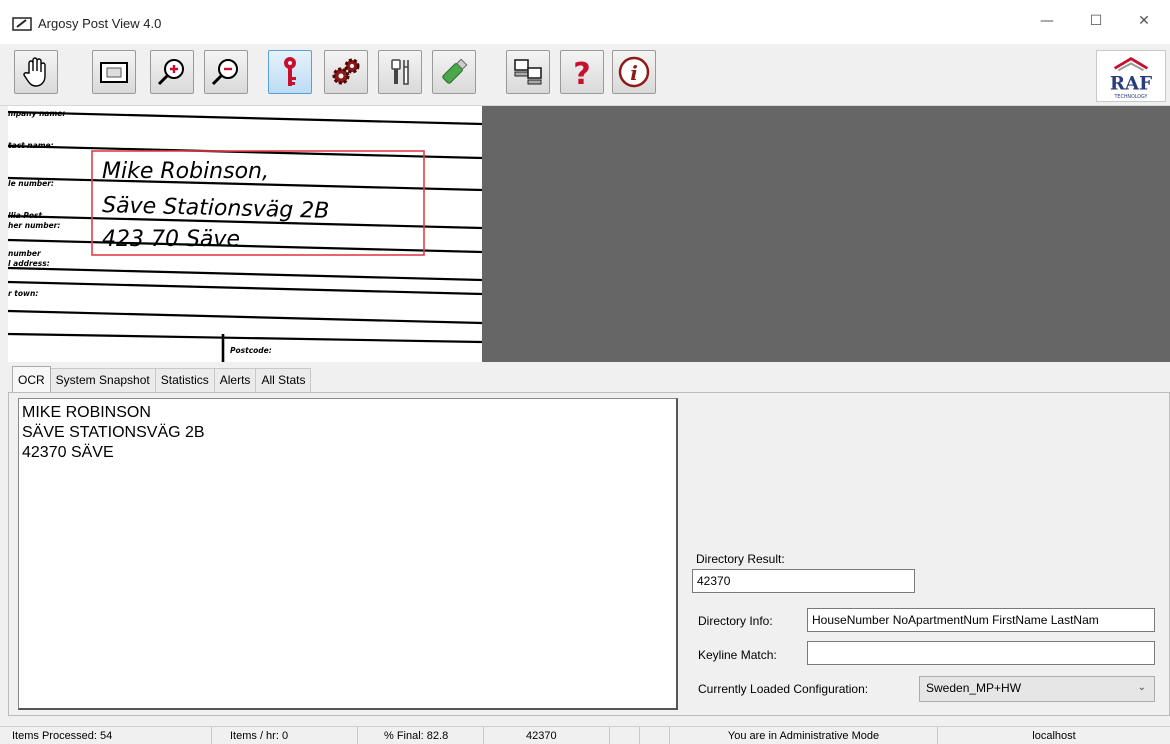 This screenshot has width=1170, height=744. Describe the element at coordinates (100, 23) in the screenshot. I see `window-title: Argosy Post View 4.0` at that location.